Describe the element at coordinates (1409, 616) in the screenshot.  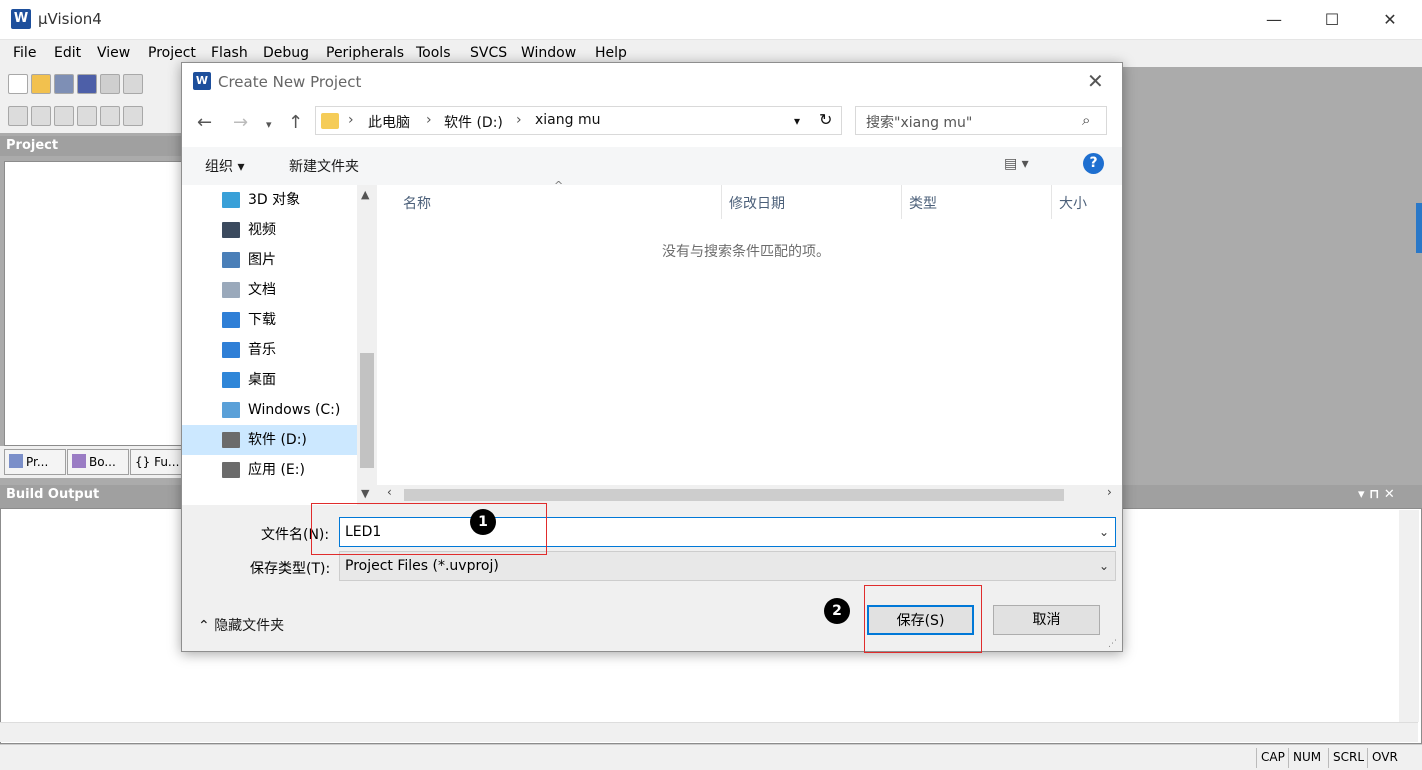
I see `build-output-vscroll` at that location.